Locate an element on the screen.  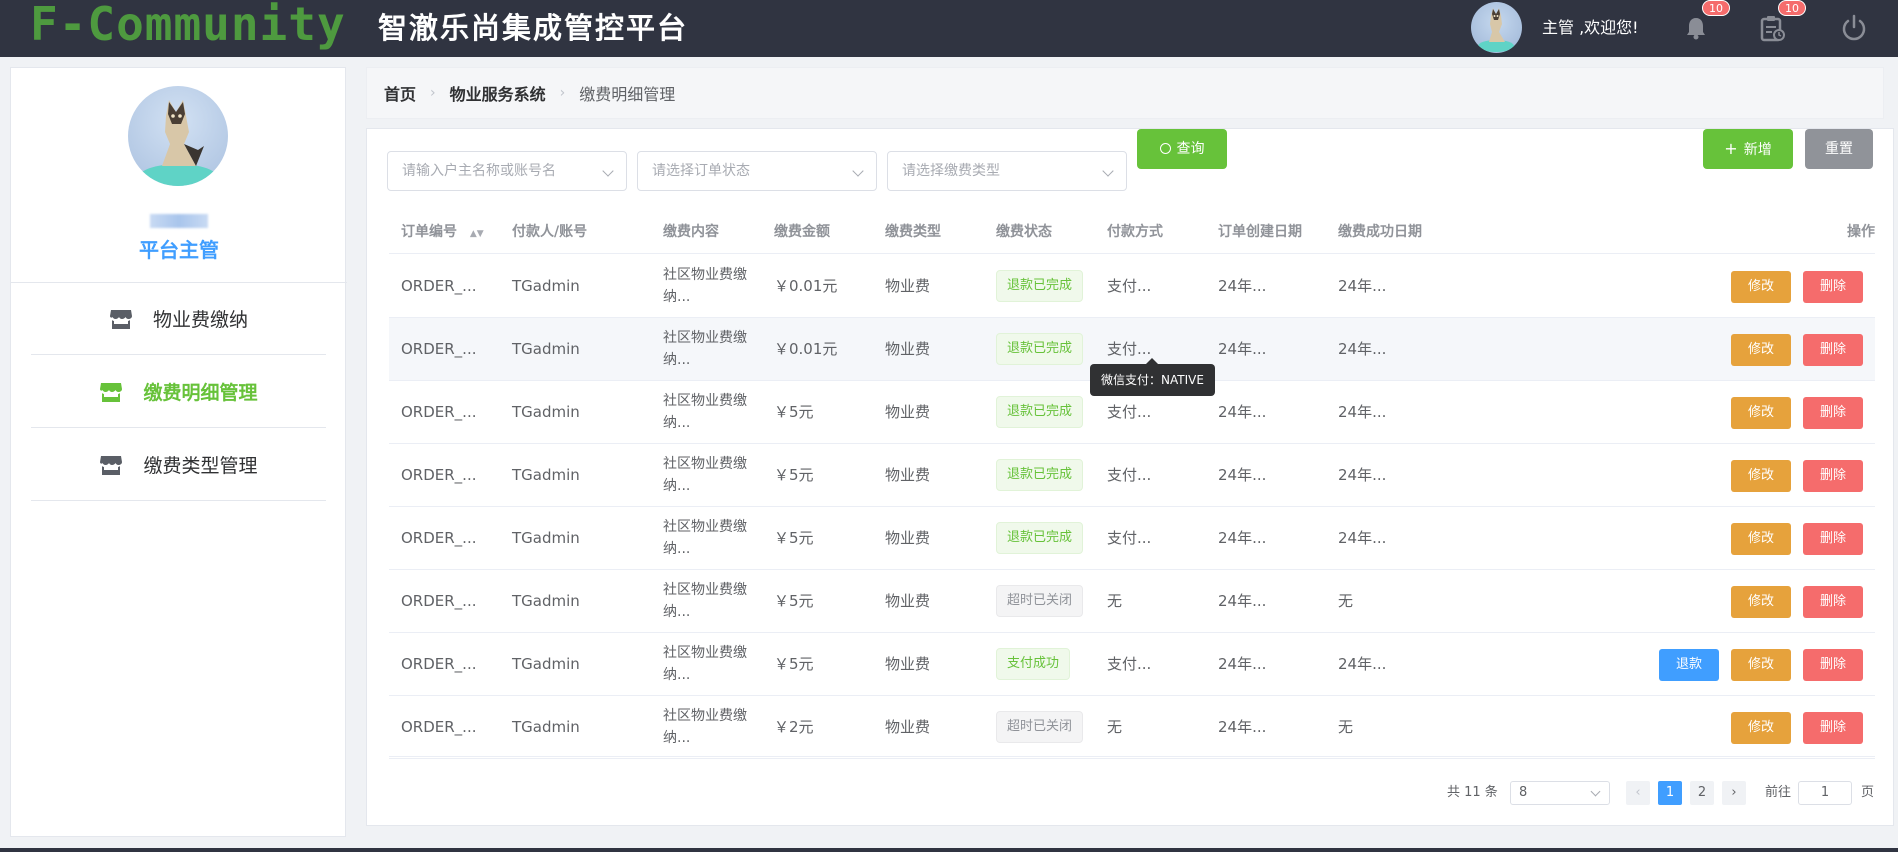
power-icon is located at coordinates (1854, 28).